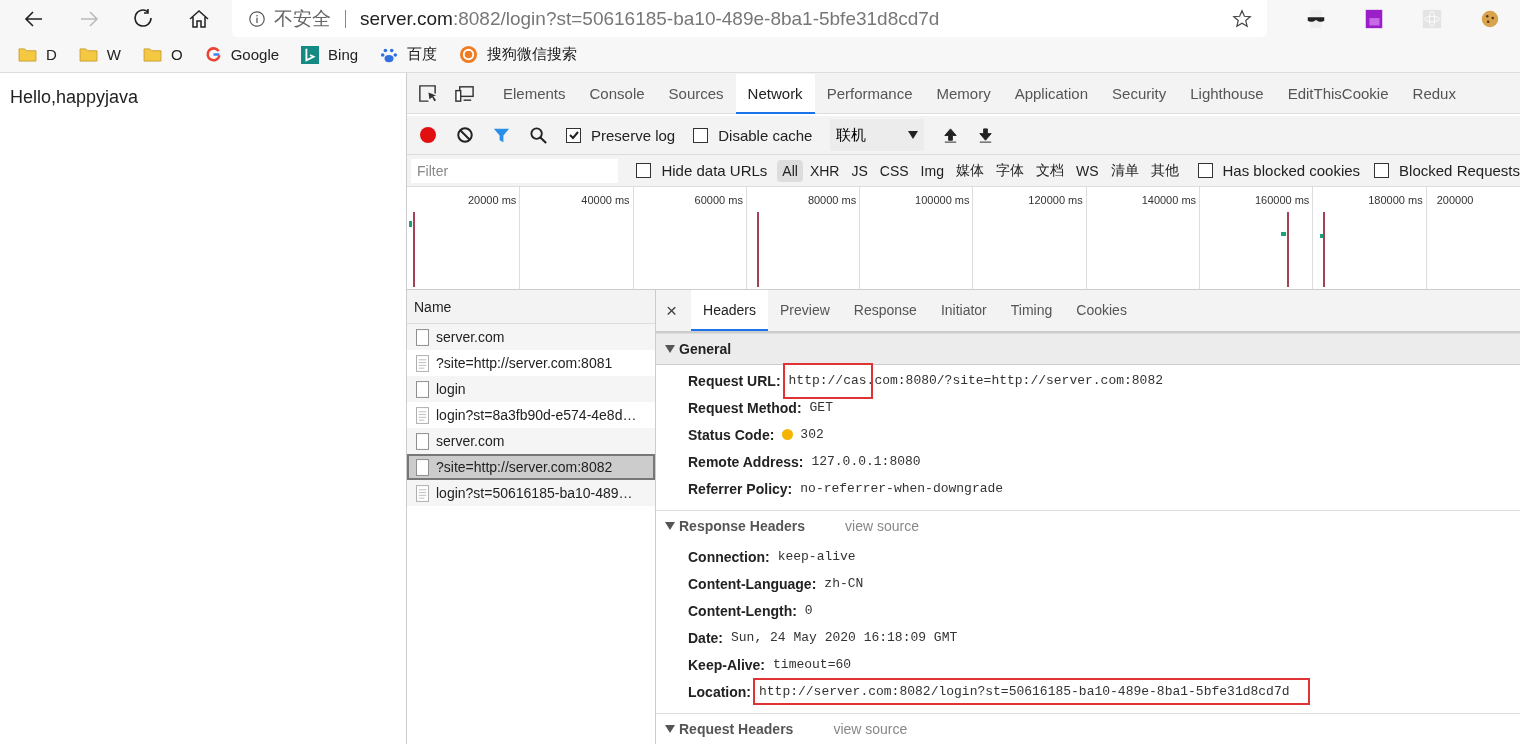  I want to click on type-filter: Img, so click(932, 170).